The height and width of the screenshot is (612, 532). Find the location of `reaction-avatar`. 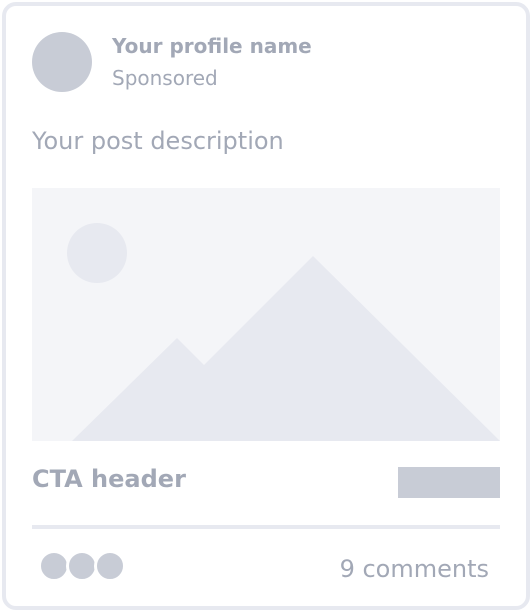

reaction-avatar is located at coordinates (110, 566).